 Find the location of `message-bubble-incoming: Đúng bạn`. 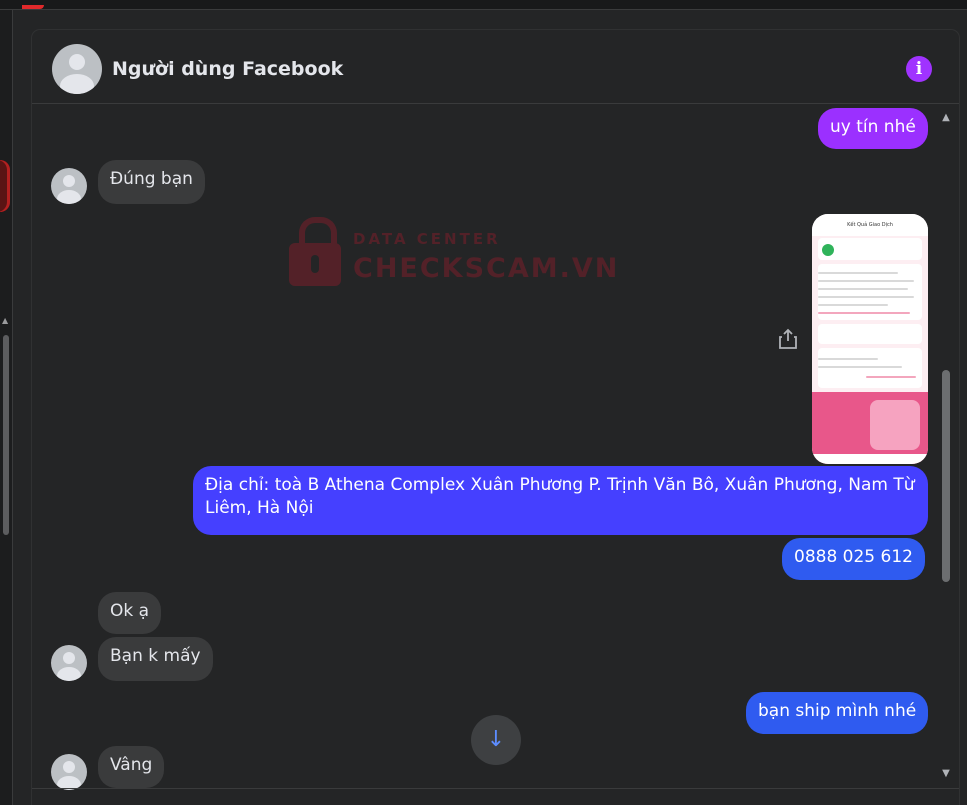

message-bubble-incoming: Đúng bạn is located at coordinates (151, 182).